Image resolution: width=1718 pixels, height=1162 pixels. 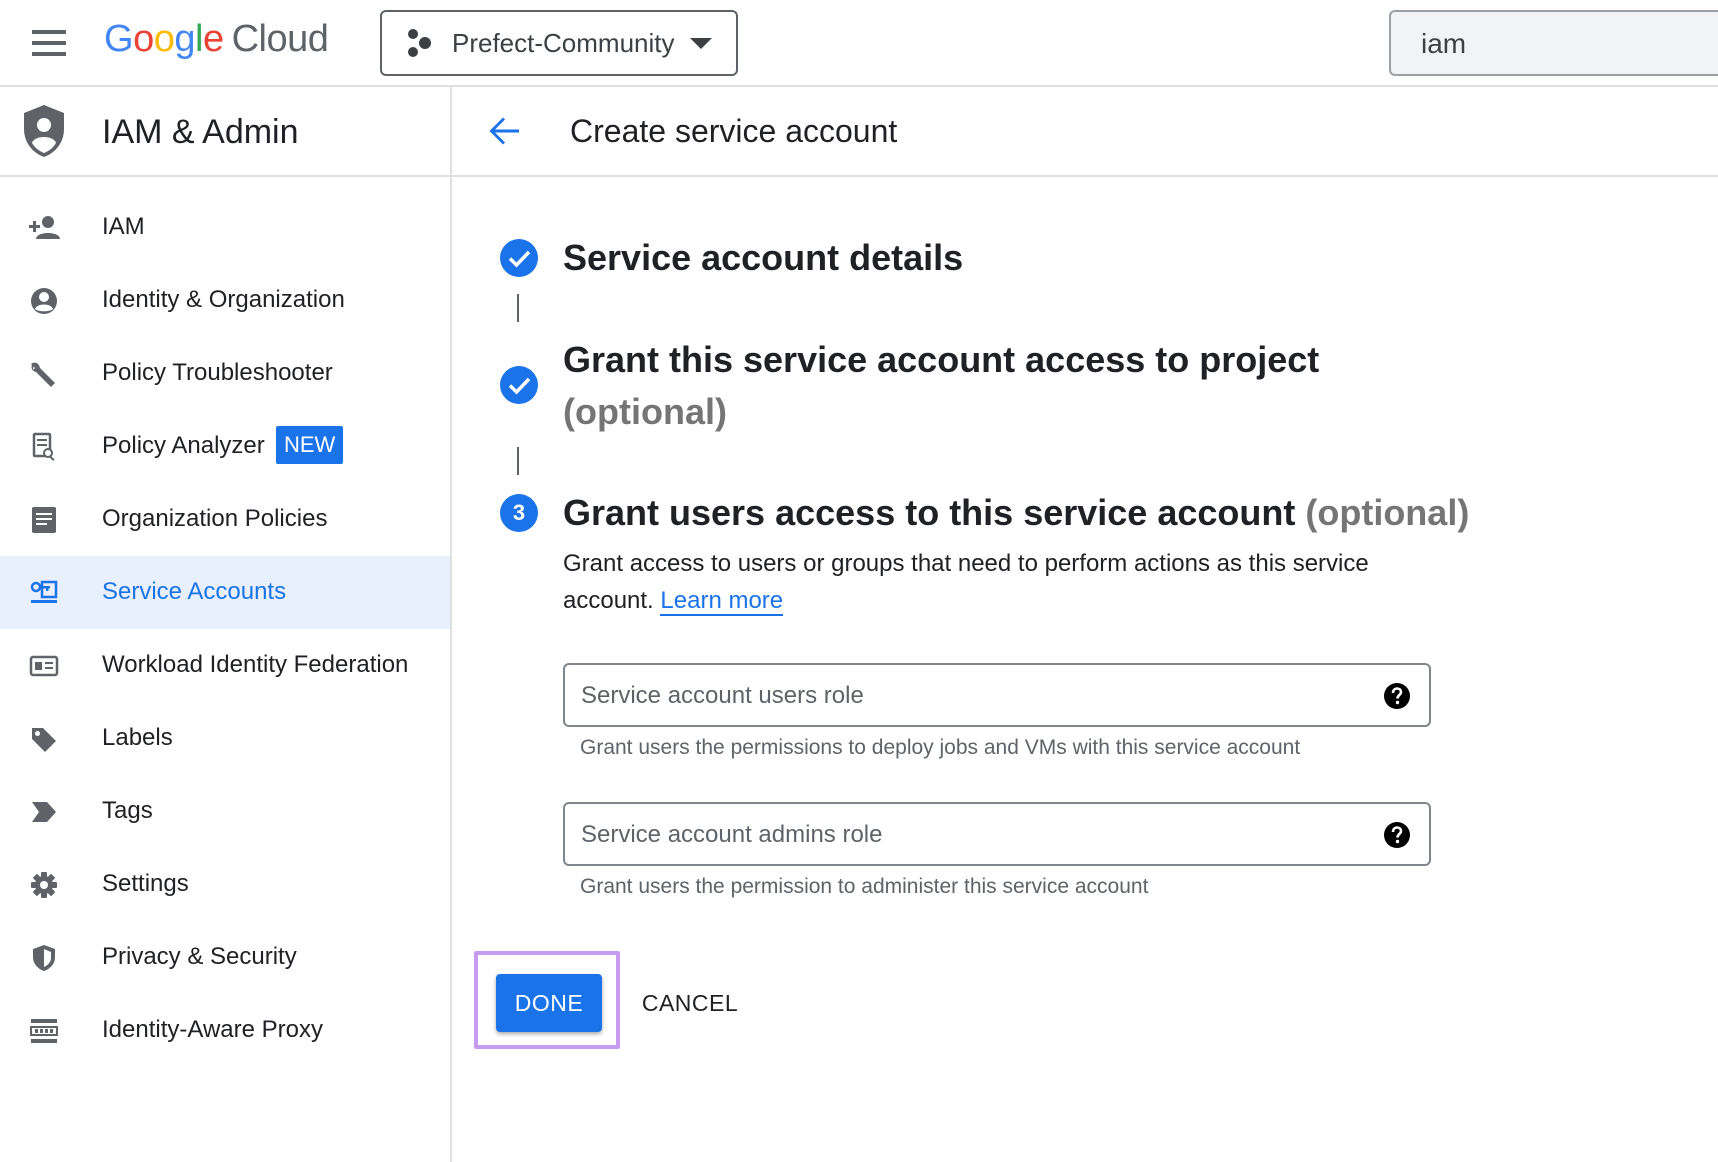 I want to click on done-button: DONE, so click(x=549, y=1003).